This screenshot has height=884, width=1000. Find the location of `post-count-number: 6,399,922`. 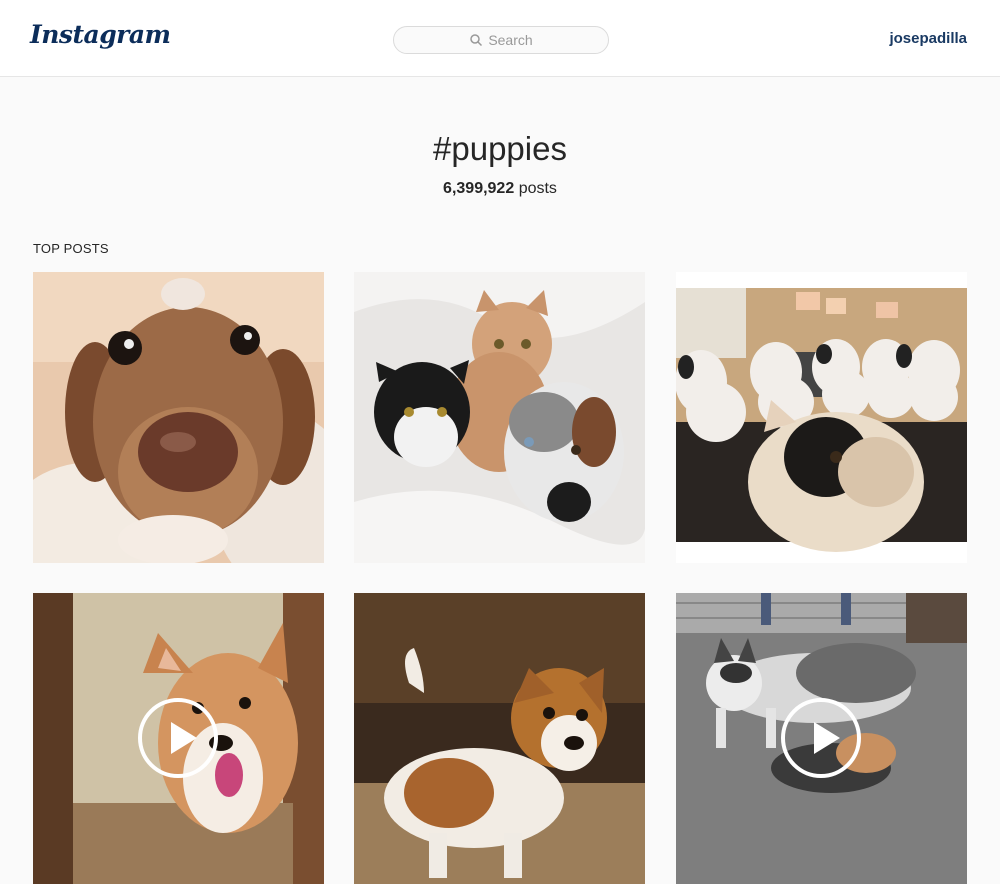

post-count-number: 6,399,922 is located at coordinates (479, 188).